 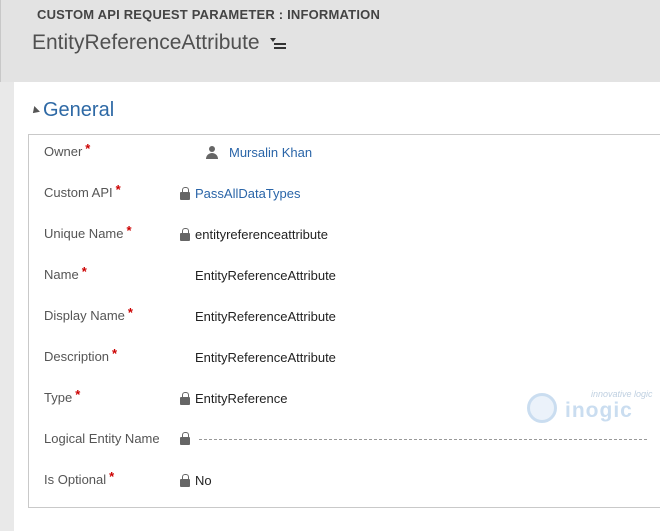 I want to click on field-label: Name *, so click(x=65, y=273).